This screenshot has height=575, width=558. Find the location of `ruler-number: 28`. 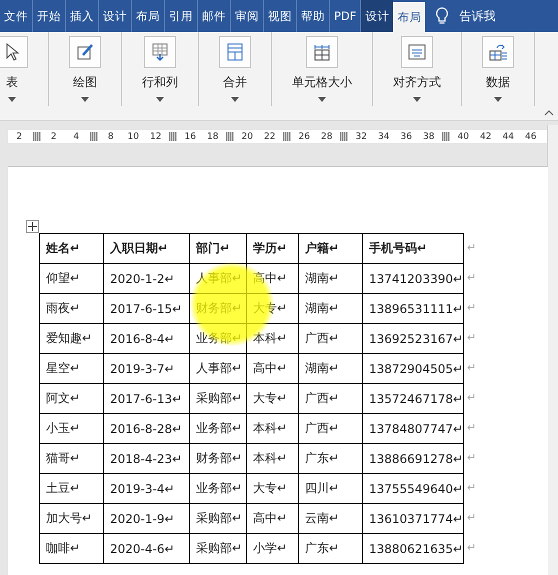

ruler-number: 28 is located at coordinates (327, 137).